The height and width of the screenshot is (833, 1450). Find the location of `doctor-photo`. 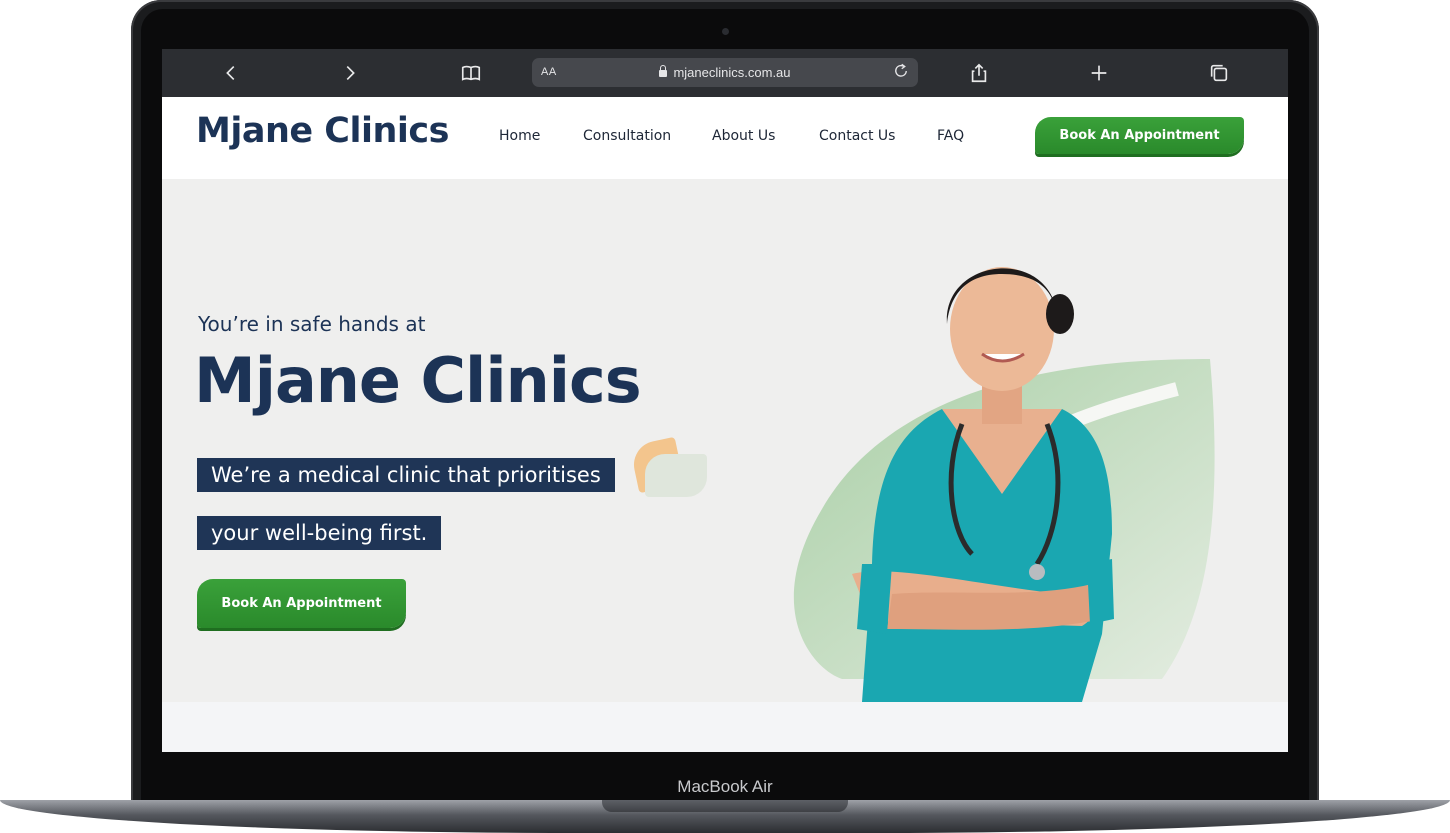

doctor-photo is located at coordinates (983, 484).